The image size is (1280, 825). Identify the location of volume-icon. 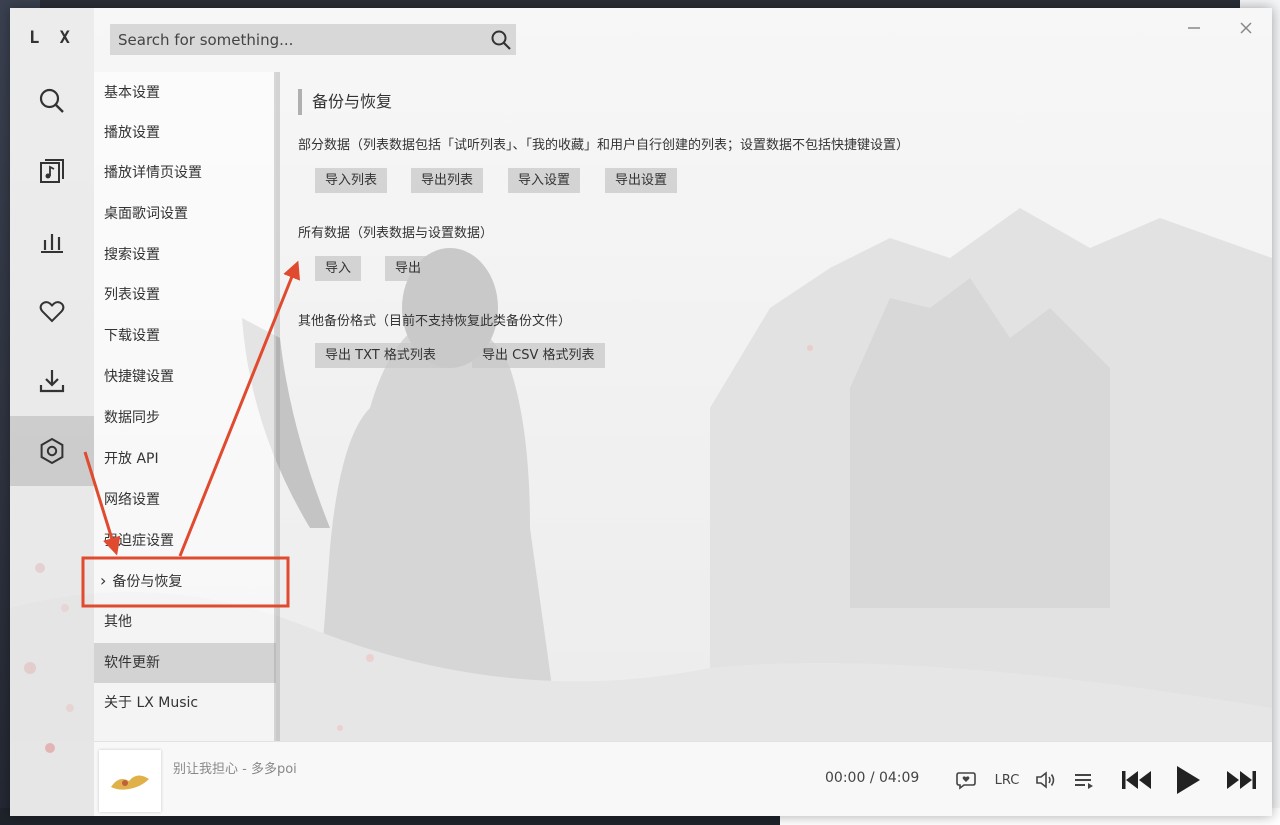
(1045, 780).